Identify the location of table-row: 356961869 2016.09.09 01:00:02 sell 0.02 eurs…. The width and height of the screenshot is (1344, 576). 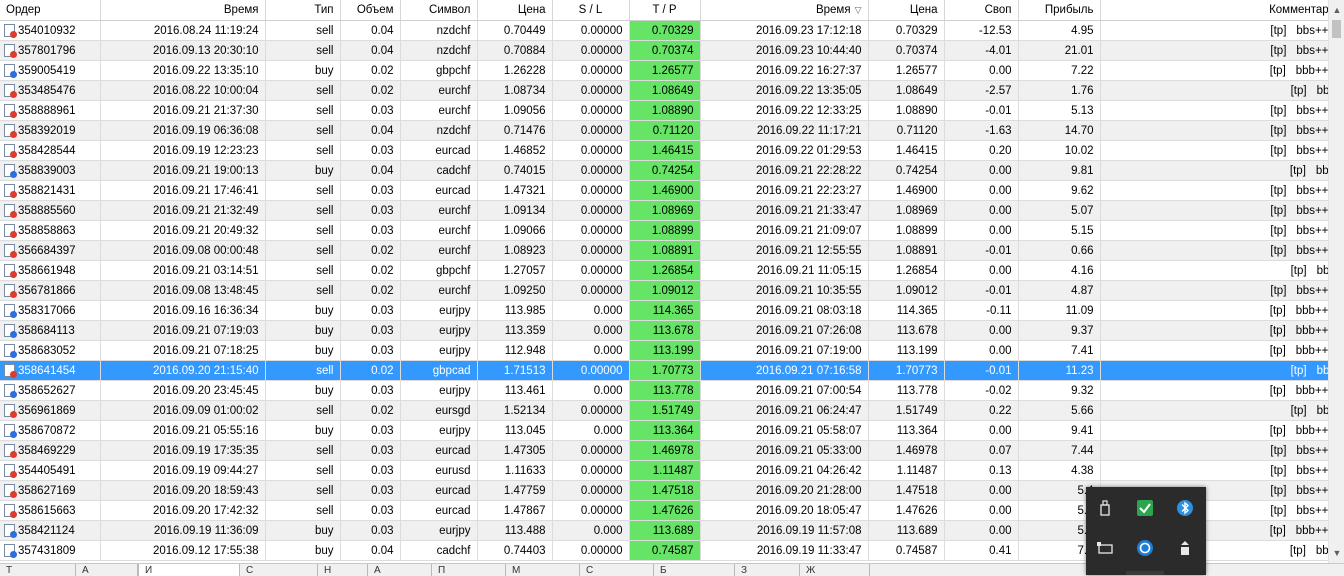
(664, 410).